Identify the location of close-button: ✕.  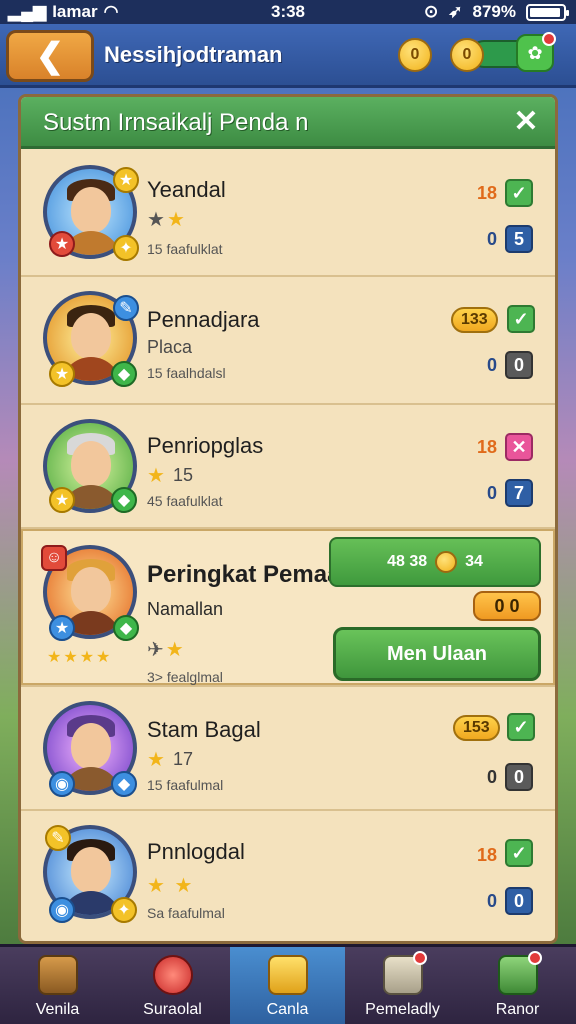
(526, 122).